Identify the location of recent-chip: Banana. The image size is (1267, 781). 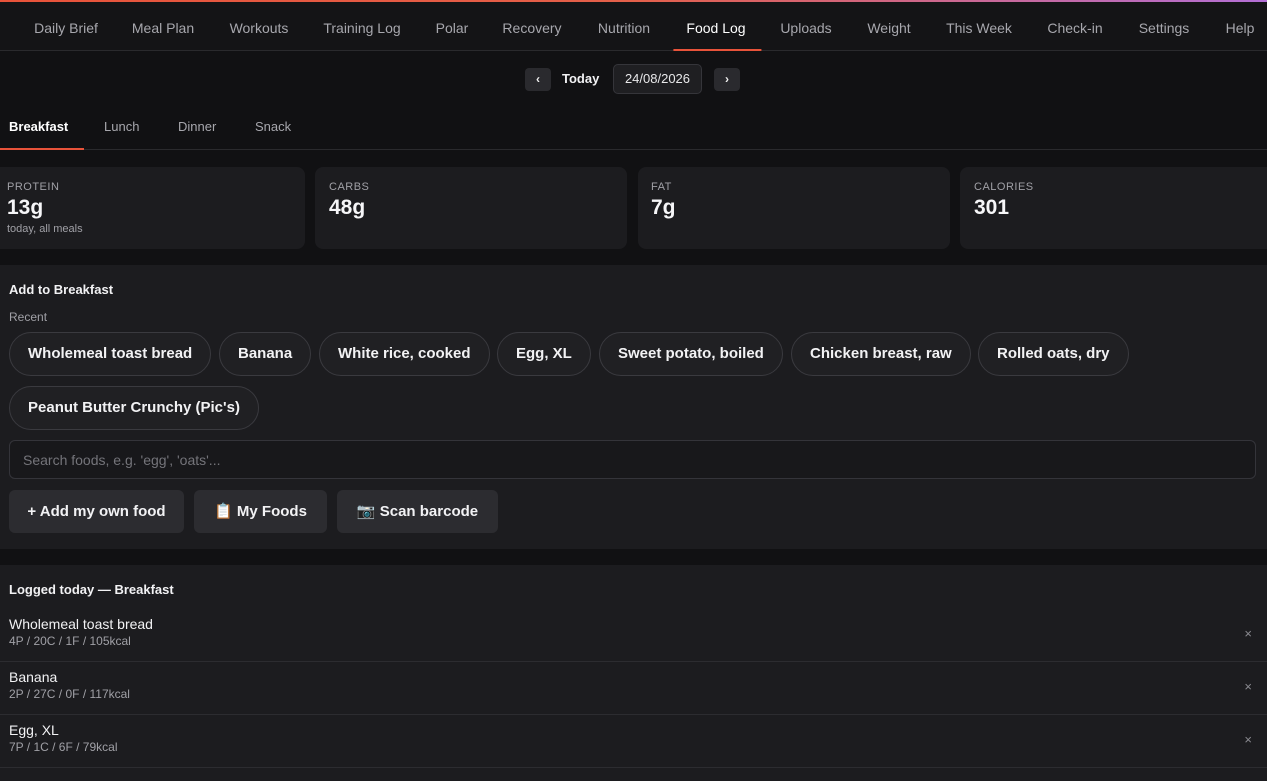
(265, 354).